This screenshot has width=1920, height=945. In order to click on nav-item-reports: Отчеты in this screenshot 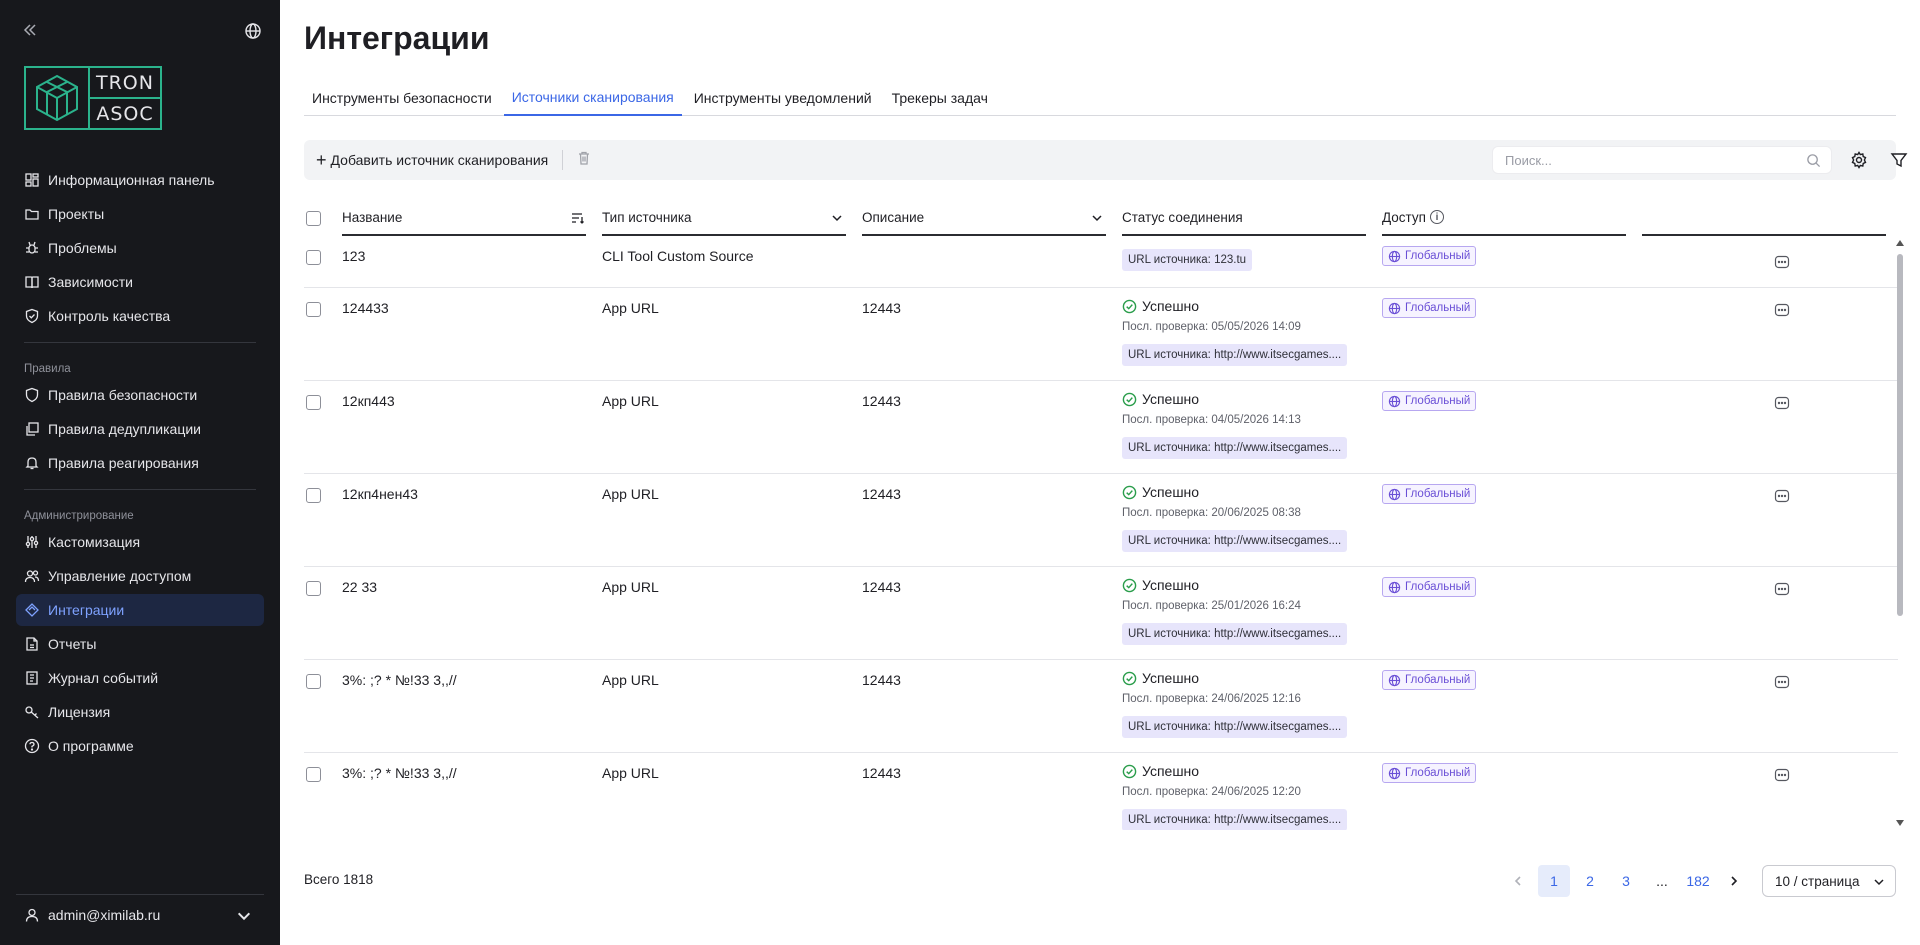, I will do `click(140, 644)`.